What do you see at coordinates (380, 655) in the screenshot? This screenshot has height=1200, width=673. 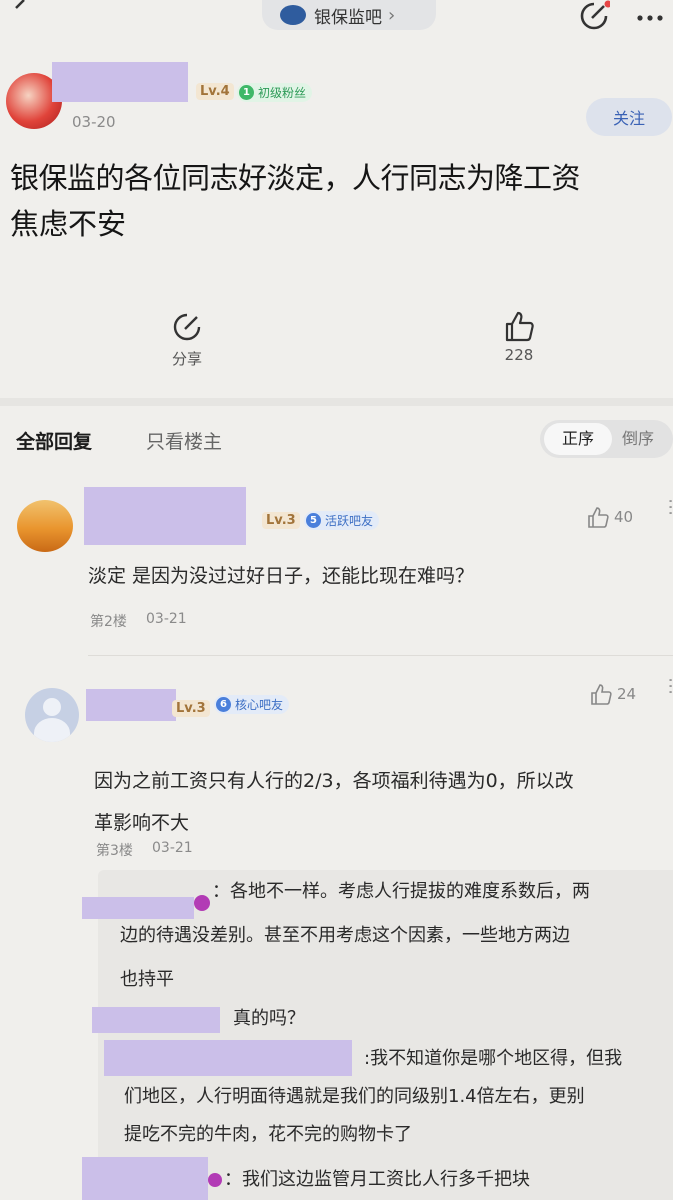 I see `reply-divider` at bounding box center [380, 655].